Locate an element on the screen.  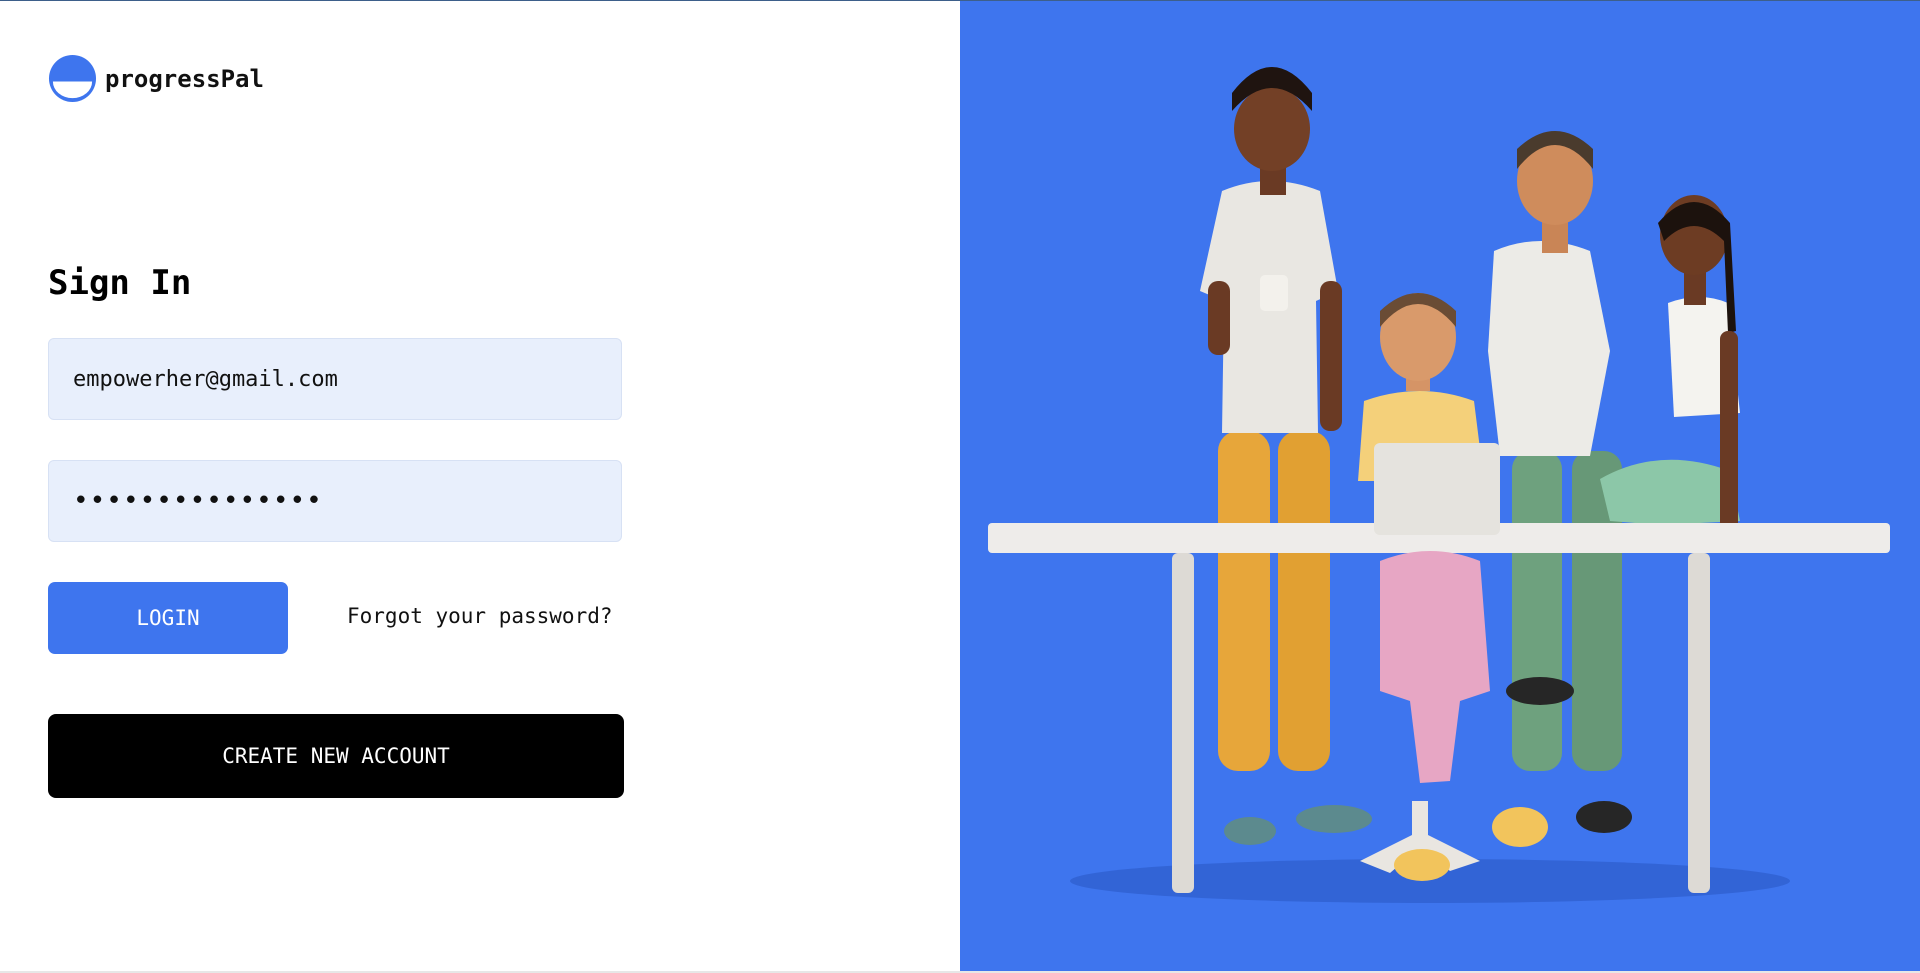
person-right-figure is located at coordinates (1670, 363).